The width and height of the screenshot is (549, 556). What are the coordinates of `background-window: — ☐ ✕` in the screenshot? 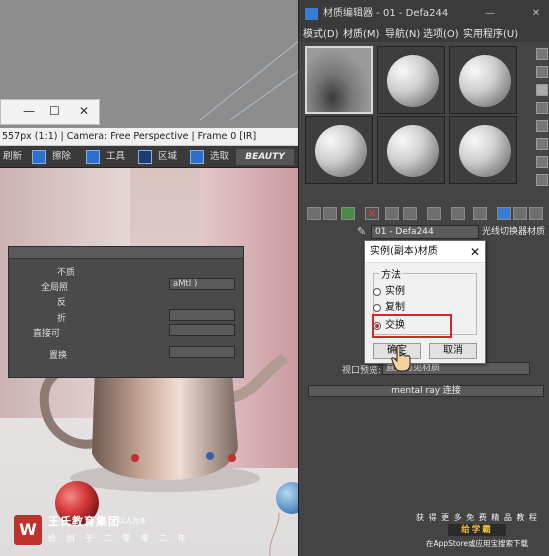 It's located at (50, 112).